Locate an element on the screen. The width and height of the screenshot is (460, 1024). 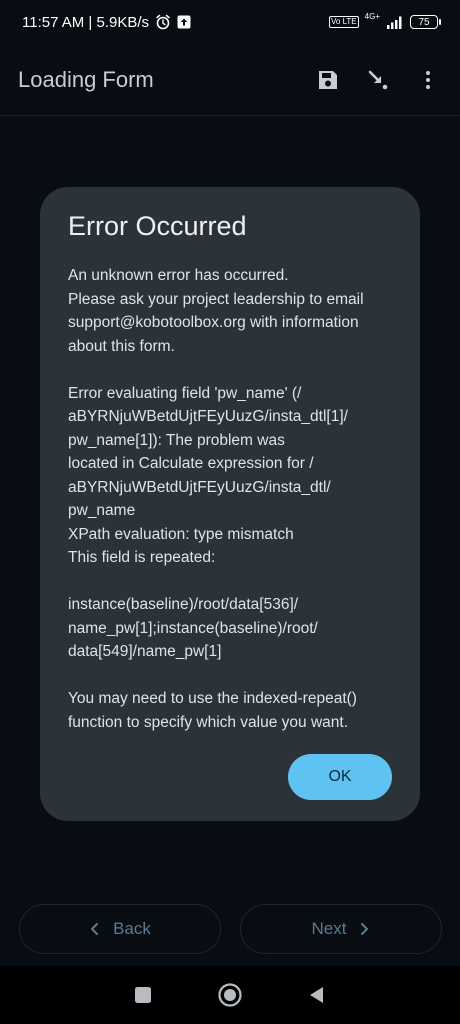
save-button is located at coordinates (328, 80).